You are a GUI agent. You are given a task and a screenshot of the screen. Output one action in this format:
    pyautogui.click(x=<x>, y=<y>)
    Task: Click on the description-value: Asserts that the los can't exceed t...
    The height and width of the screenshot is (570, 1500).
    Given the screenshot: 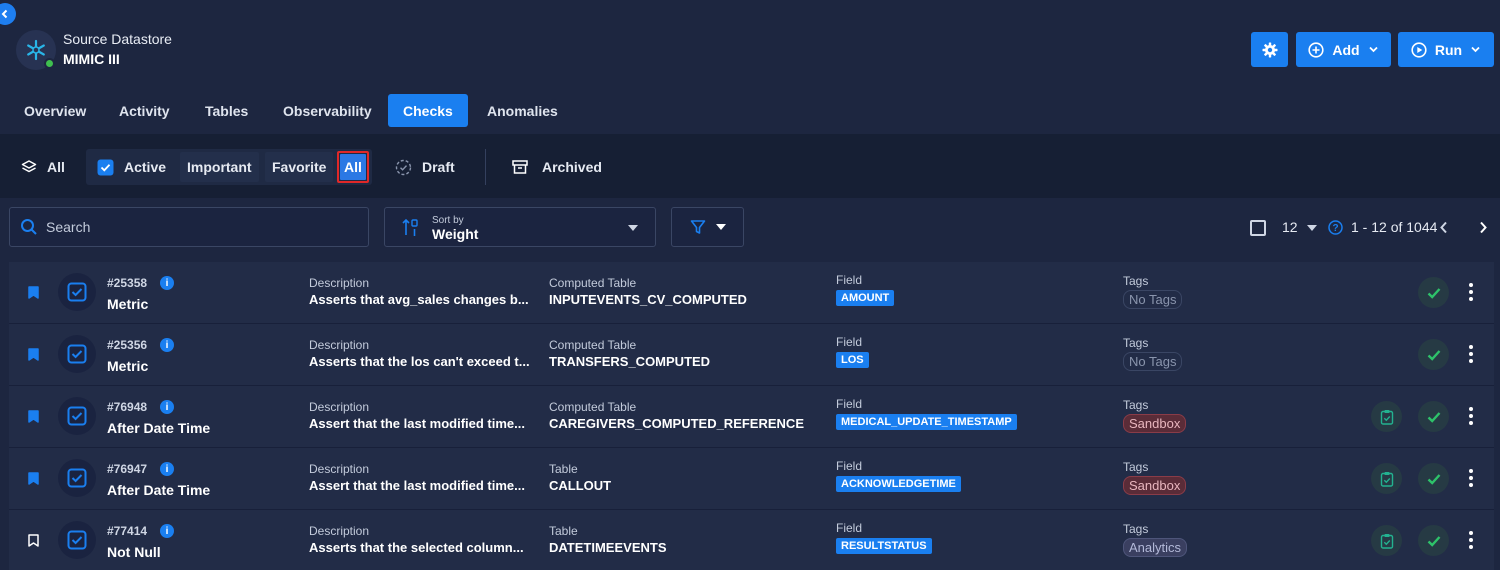 What is the action you would take?
    pyautogui.click(x=419, y=361)
    